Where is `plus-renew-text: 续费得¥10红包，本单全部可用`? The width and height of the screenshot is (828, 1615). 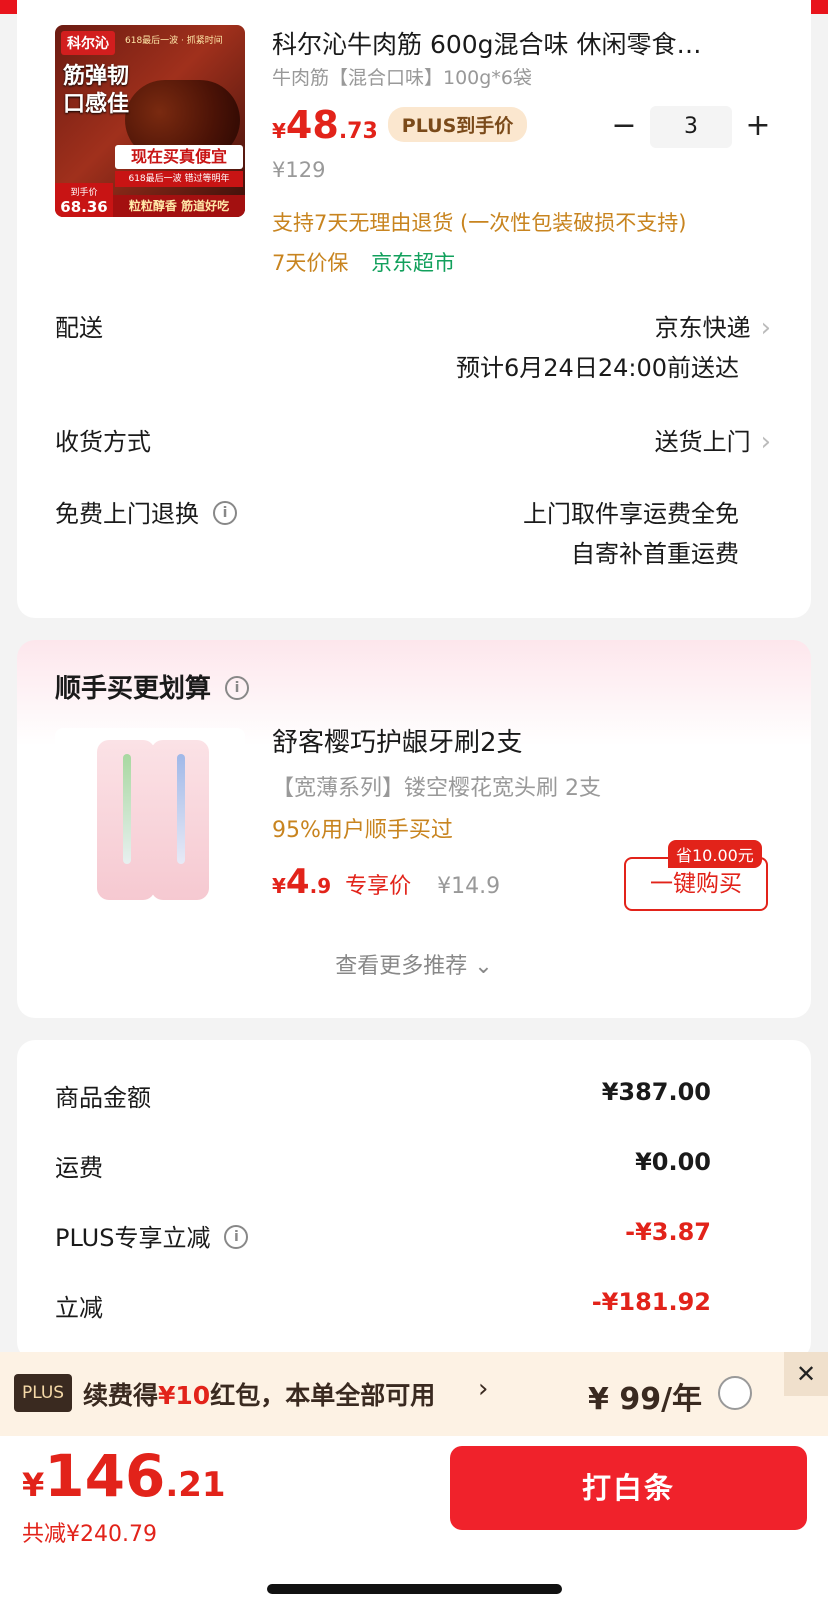
plus-renew-text: 续费得¥10红包，本单全部可用 is located at coordinates (259, 1394).